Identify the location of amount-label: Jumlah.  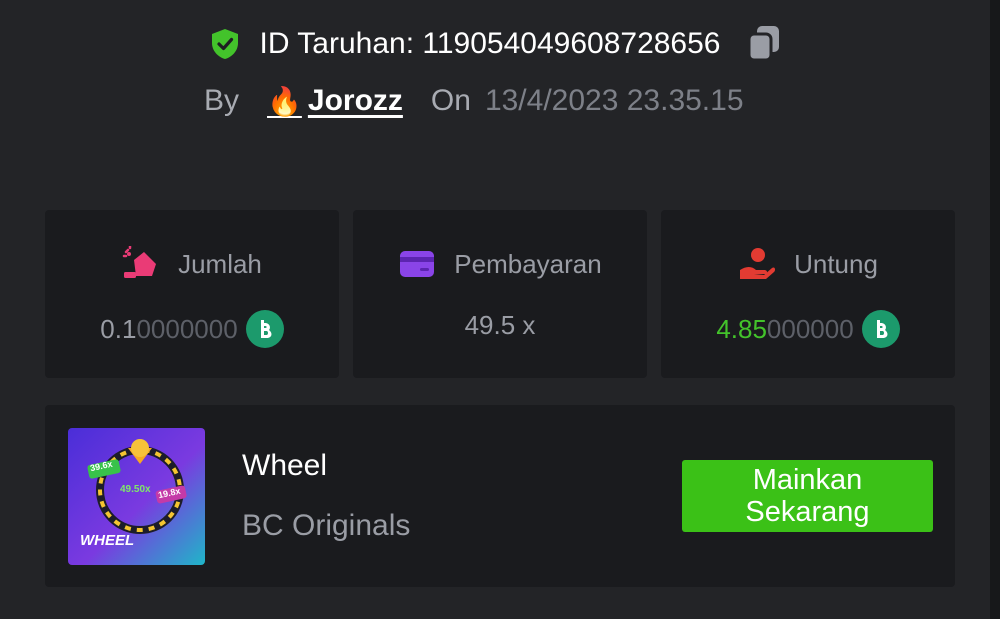
(220, 263).